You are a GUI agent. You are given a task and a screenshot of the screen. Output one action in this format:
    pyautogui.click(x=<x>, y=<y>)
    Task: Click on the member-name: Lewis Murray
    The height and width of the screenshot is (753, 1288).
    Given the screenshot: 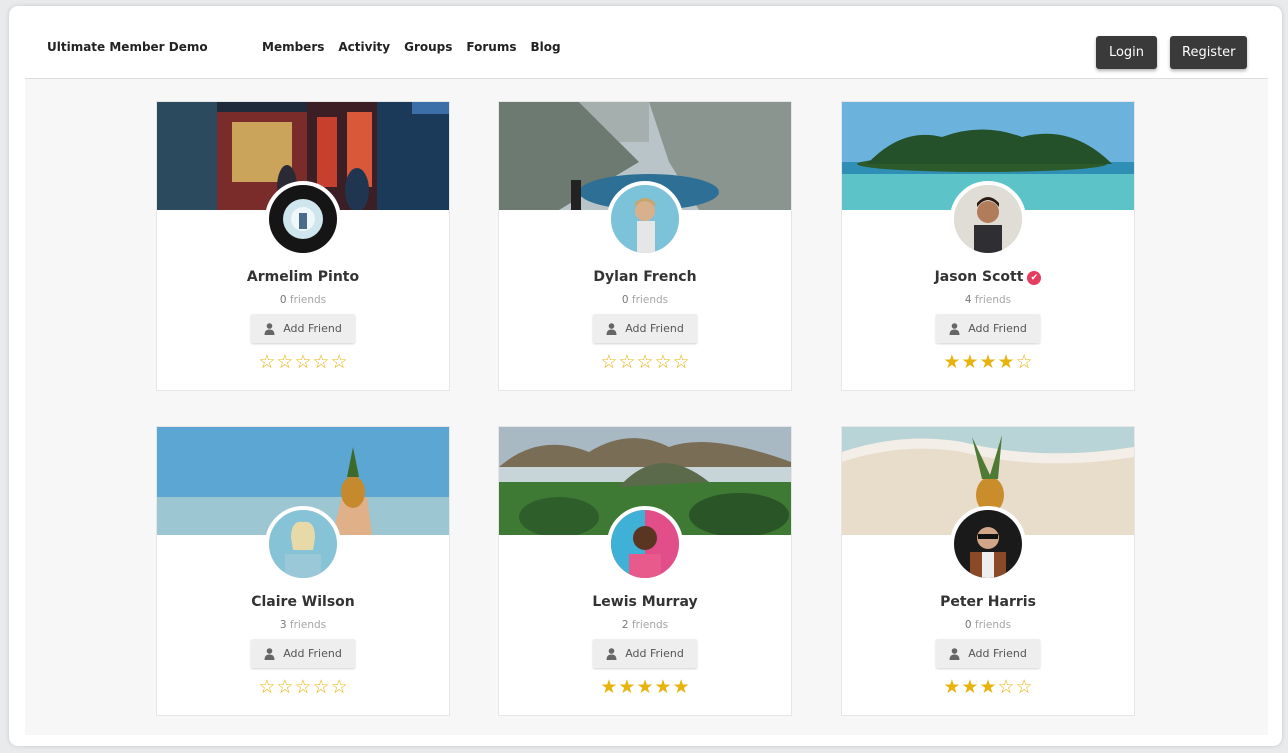 What is the action you would take?
    pyautogui.click(x=645, y=602)
    